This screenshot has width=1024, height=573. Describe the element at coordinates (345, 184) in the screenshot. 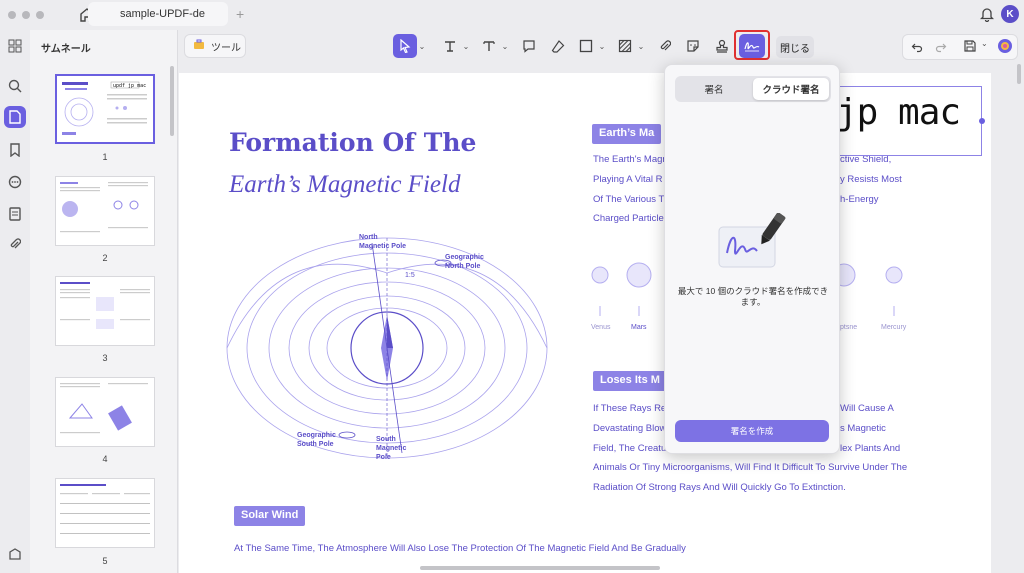

I see `page-title-line2: Earth’s Magnetic Field` at that location.